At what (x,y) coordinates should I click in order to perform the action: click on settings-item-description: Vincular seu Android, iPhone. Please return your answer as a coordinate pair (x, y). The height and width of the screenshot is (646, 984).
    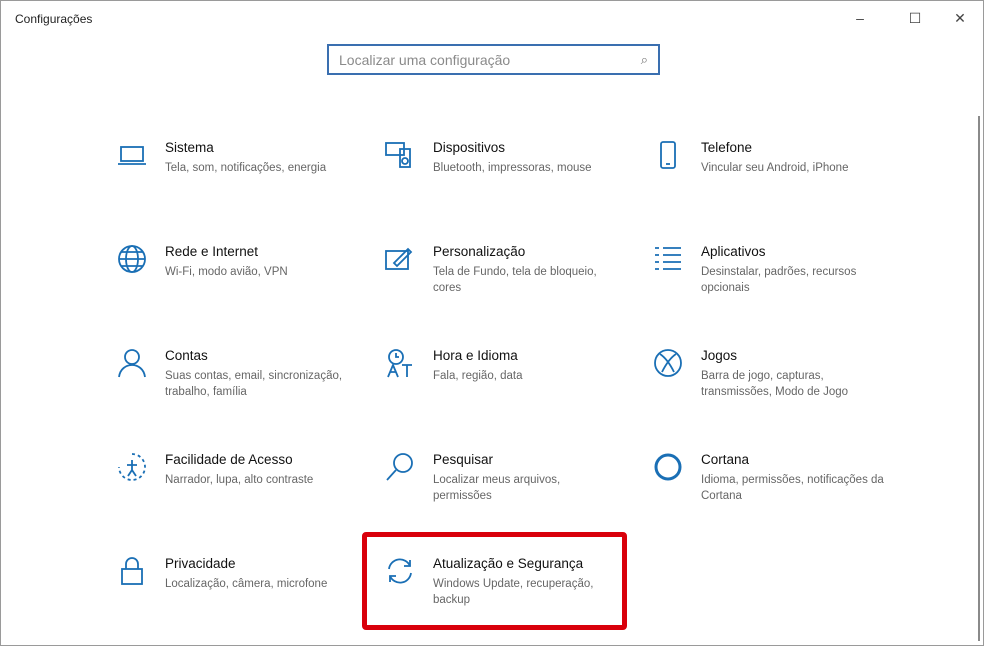
    Looking at the image, I should click on (775, 168).